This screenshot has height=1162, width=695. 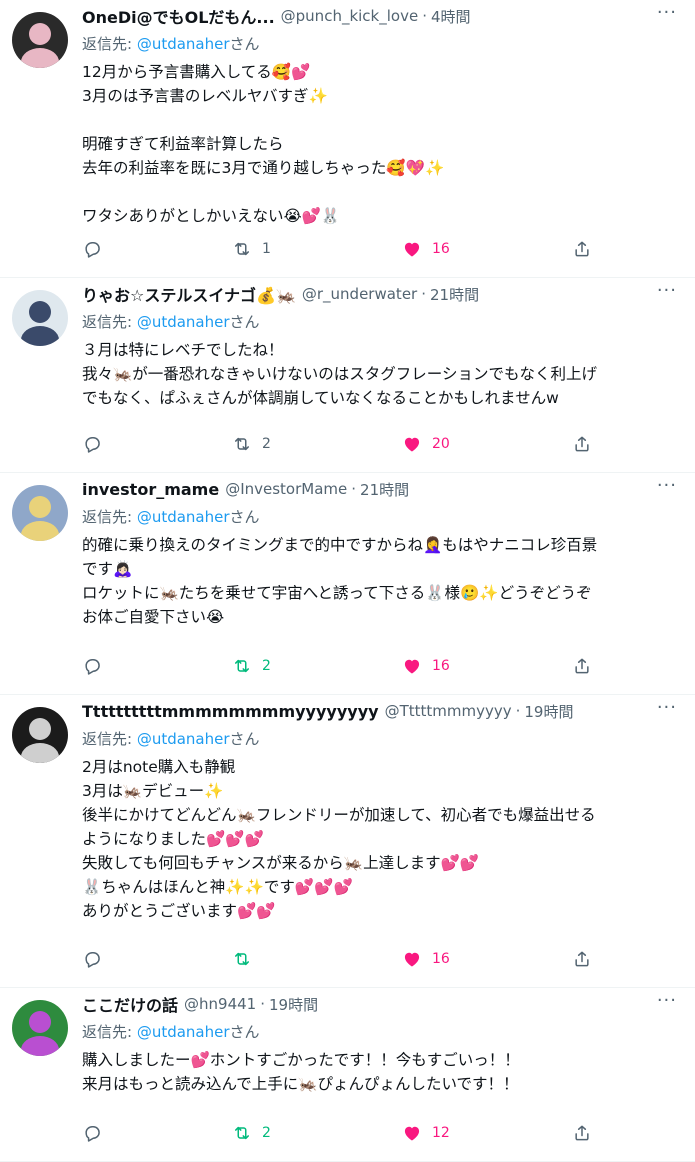 I want to click on retweet-button: 1, so click(x=251, y=249).